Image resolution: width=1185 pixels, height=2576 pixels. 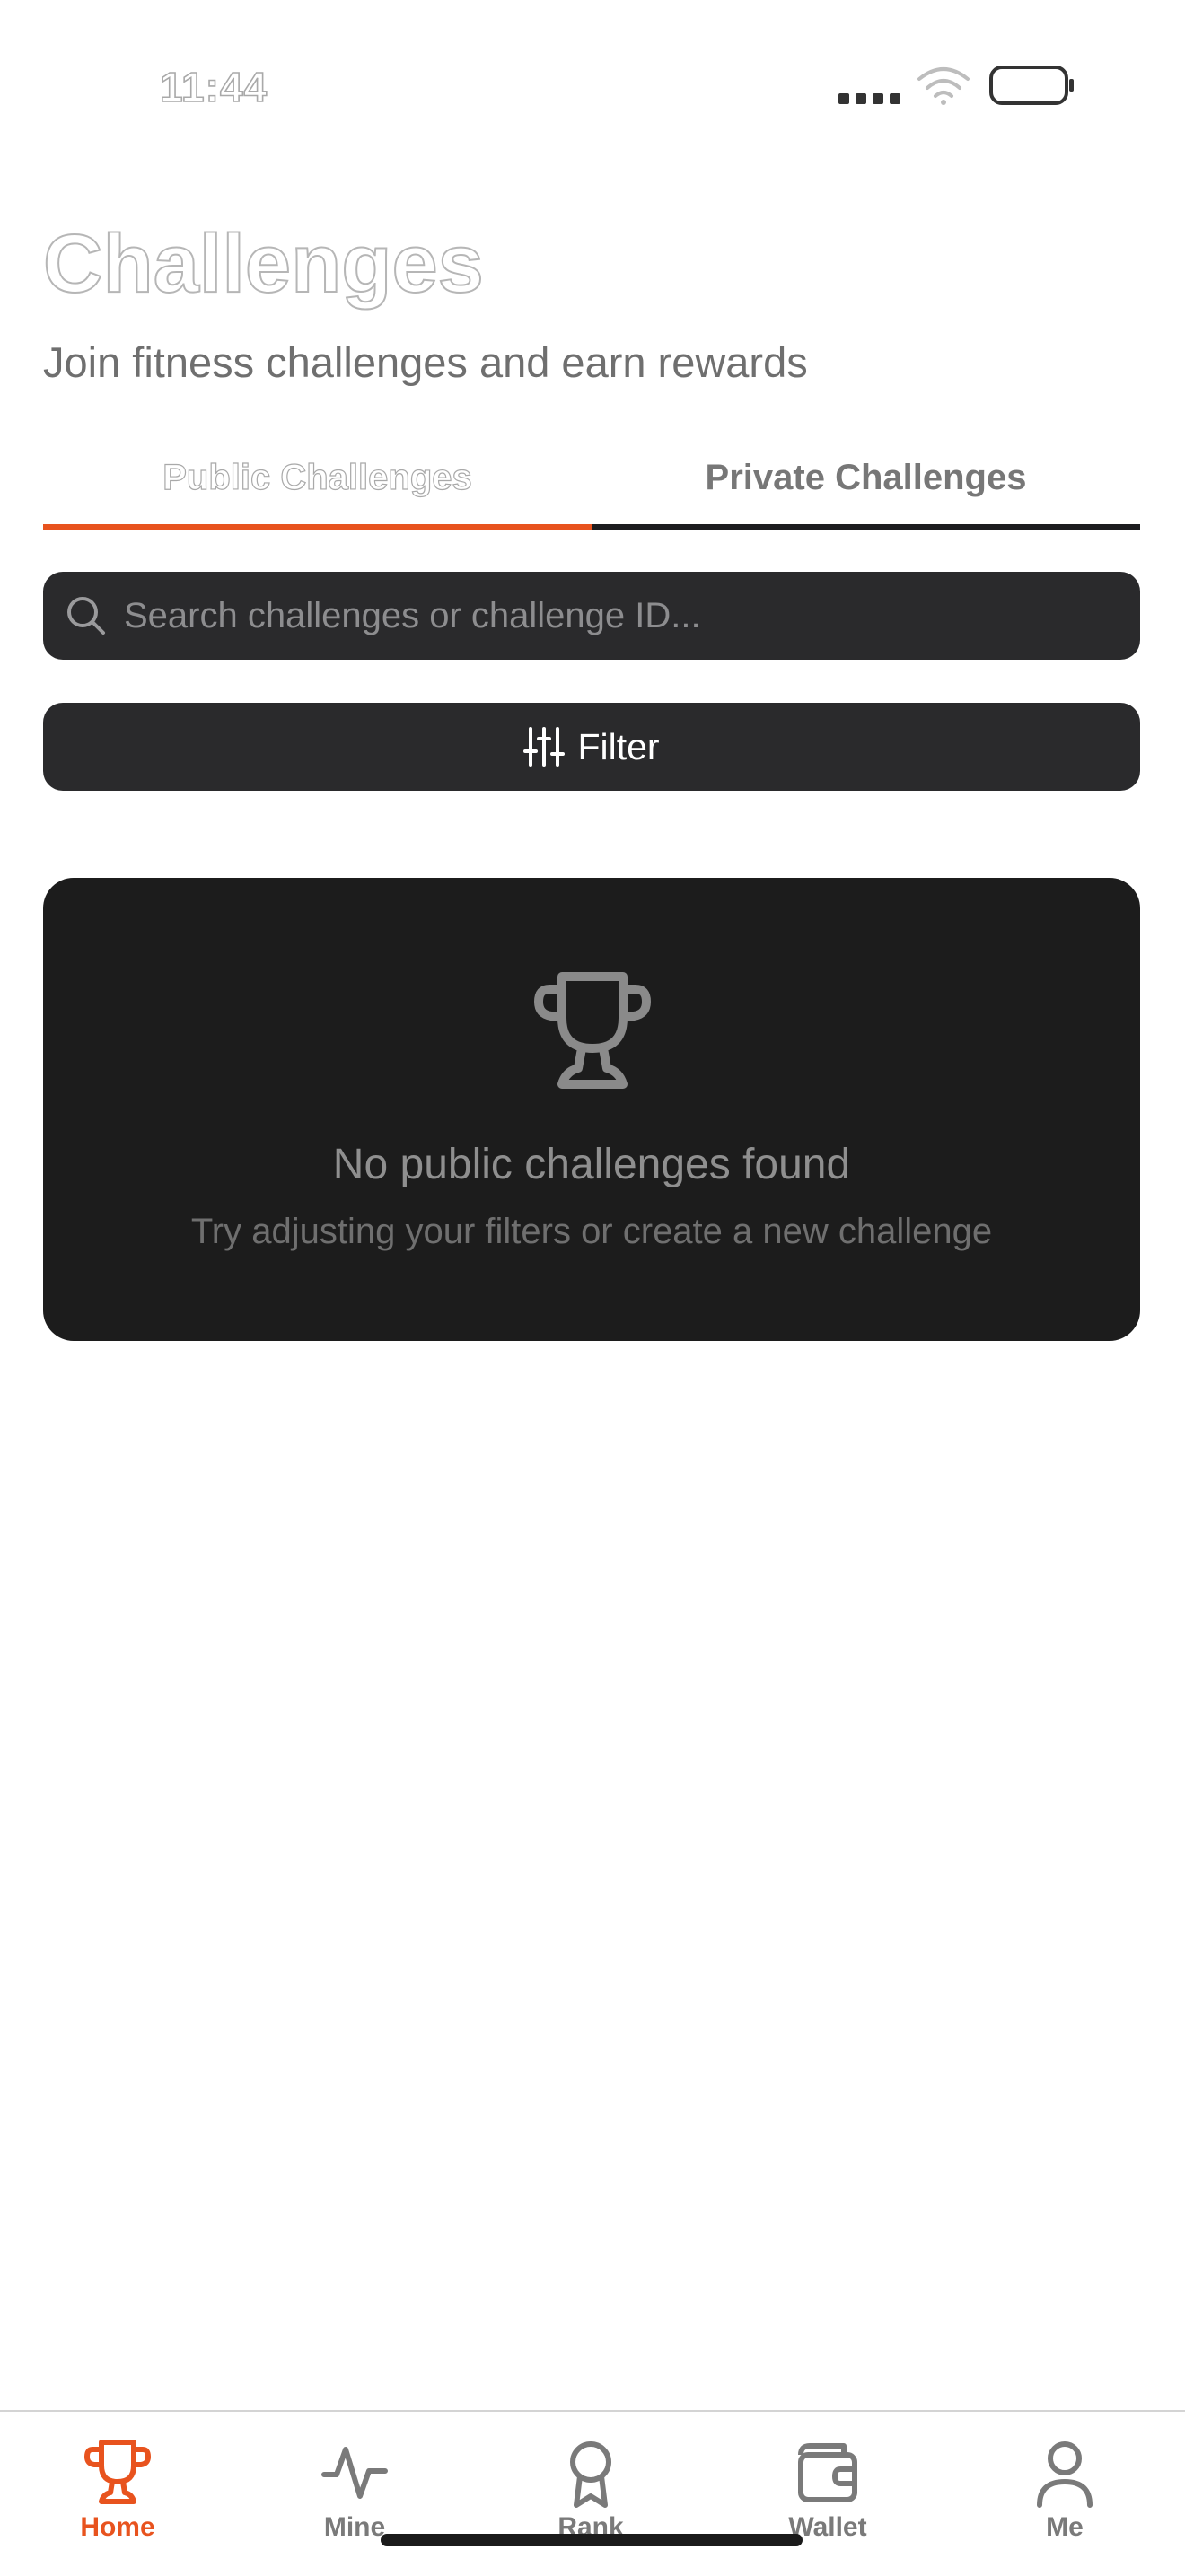 I want to click on nav-label-home: Home, so click(x=117, y=2527).